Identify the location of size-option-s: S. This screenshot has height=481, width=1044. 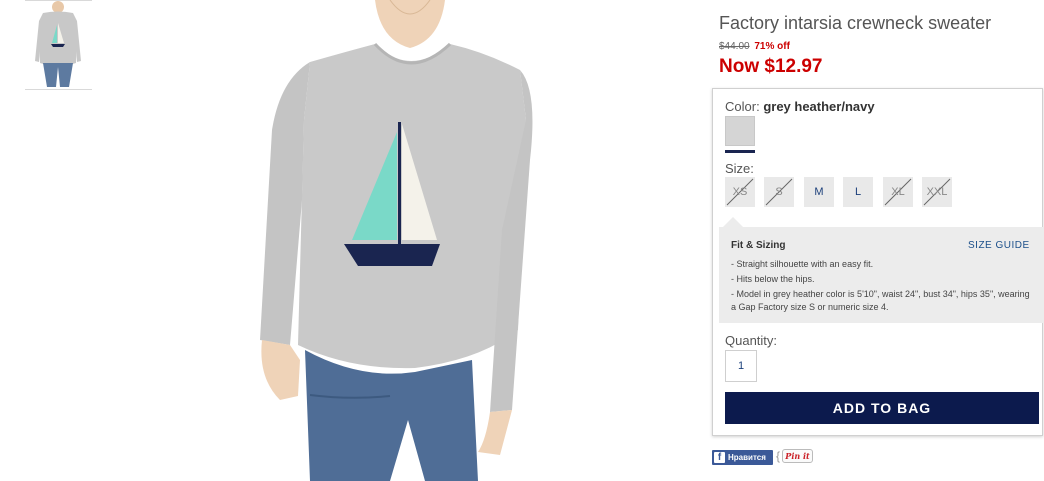
(779, 192).